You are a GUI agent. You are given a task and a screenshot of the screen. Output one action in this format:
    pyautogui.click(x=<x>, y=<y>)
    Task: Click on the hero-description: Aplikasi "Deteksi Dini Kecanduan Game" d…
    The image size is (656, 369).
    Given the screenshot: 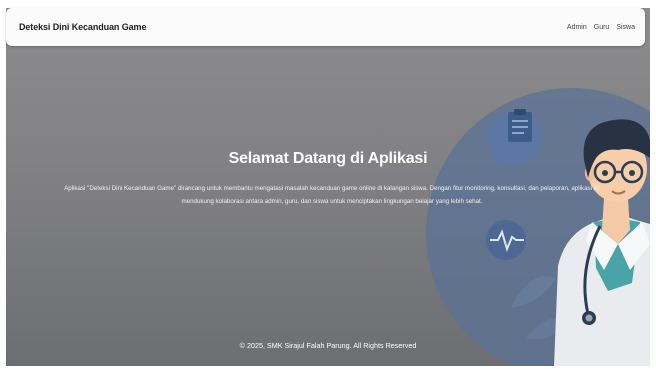 What is the action you would take?
    pyautogui.click(x=332, y=195)
    